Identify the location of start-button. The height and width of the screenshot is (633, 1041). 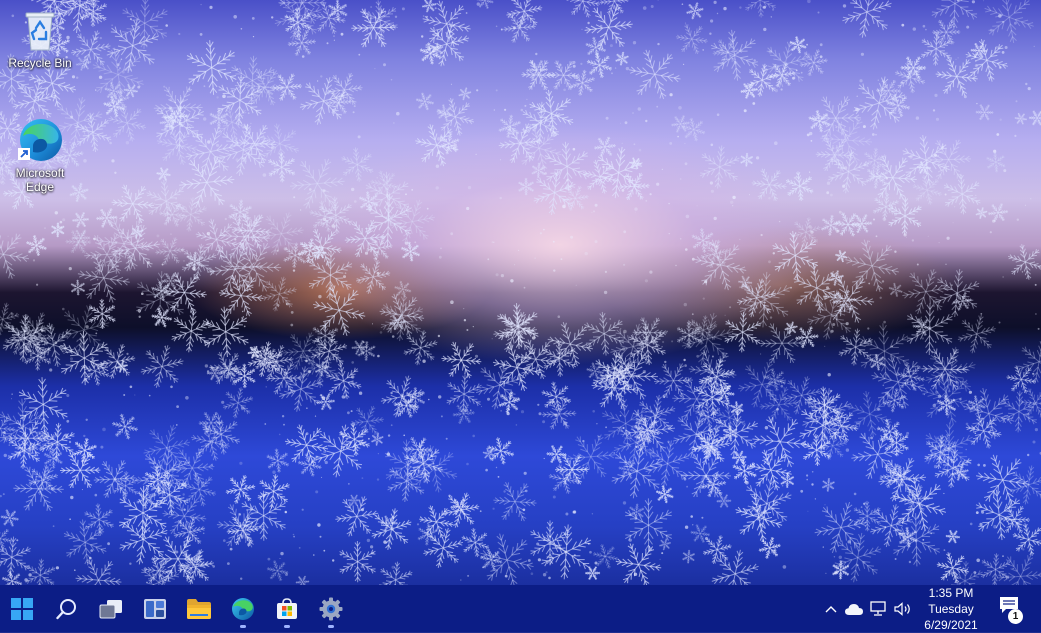
(22, 609).